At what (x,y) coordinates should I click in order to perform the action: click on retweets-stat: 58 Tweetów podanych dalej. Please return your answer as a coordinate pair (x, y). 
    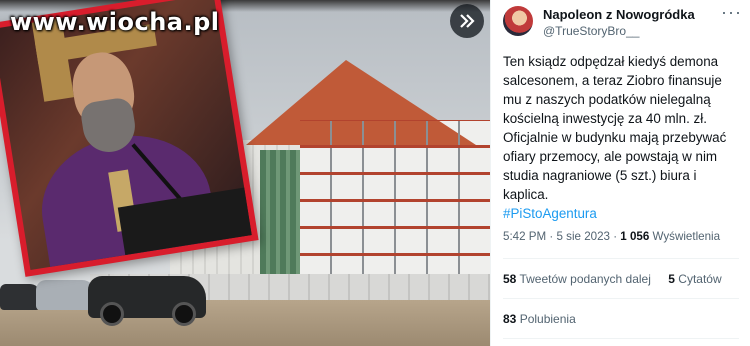
    Looking at the image, I should click on (577, 279).